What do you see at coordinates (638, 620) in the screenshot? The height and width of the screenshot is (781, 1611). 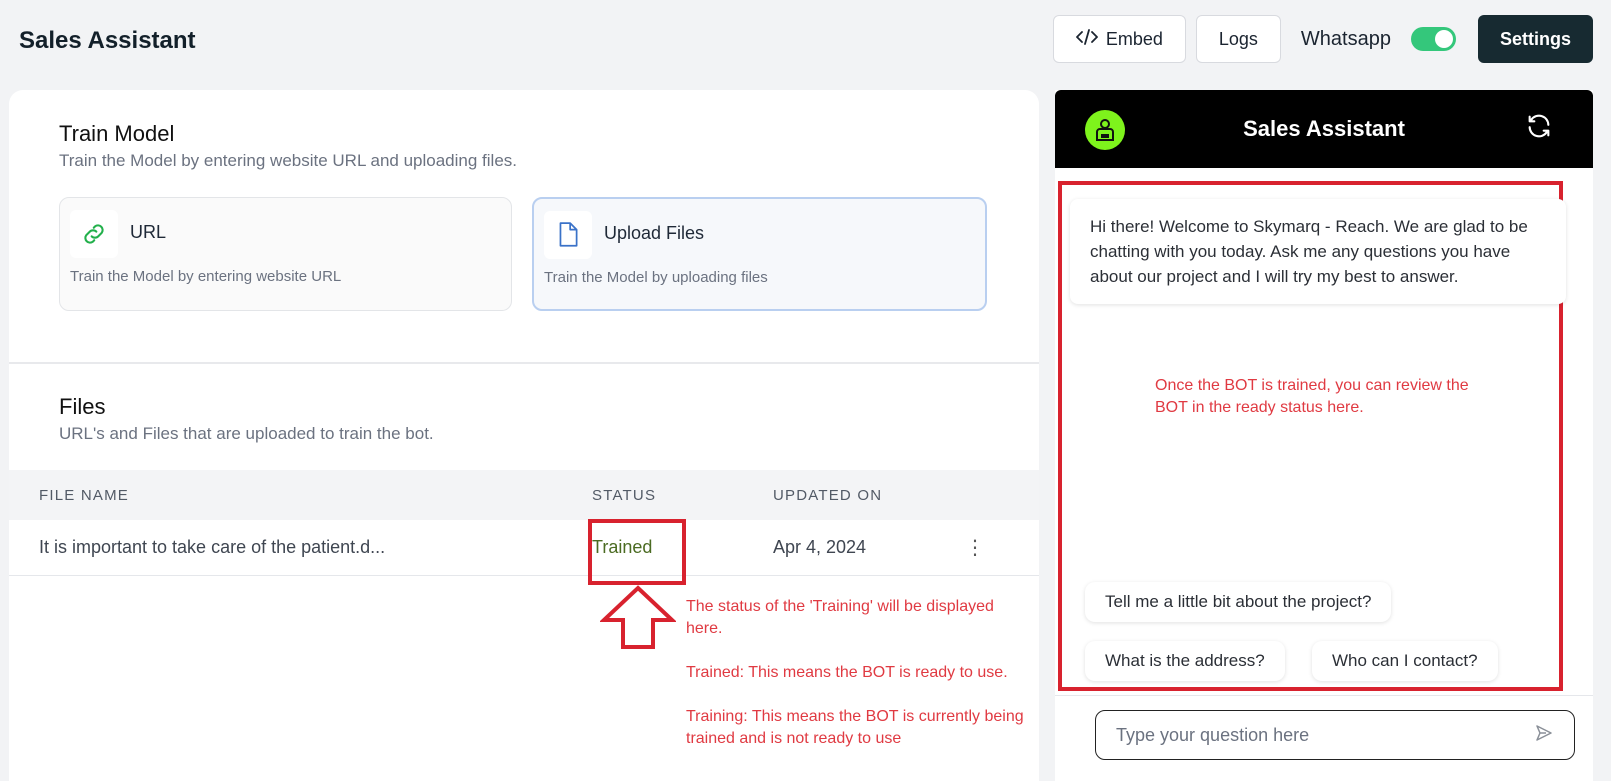 I see `up-arrow-annotation` at bounding box center [638, 620].